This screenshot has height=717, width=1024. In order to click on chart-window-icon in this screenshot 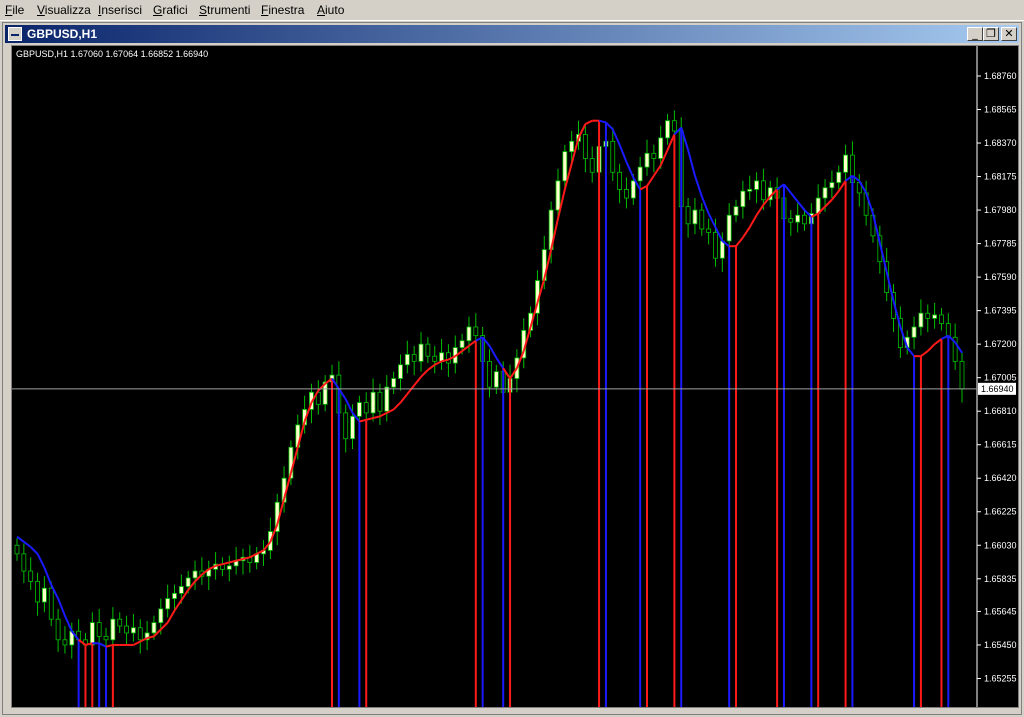, I will do `click(15, 34)`.